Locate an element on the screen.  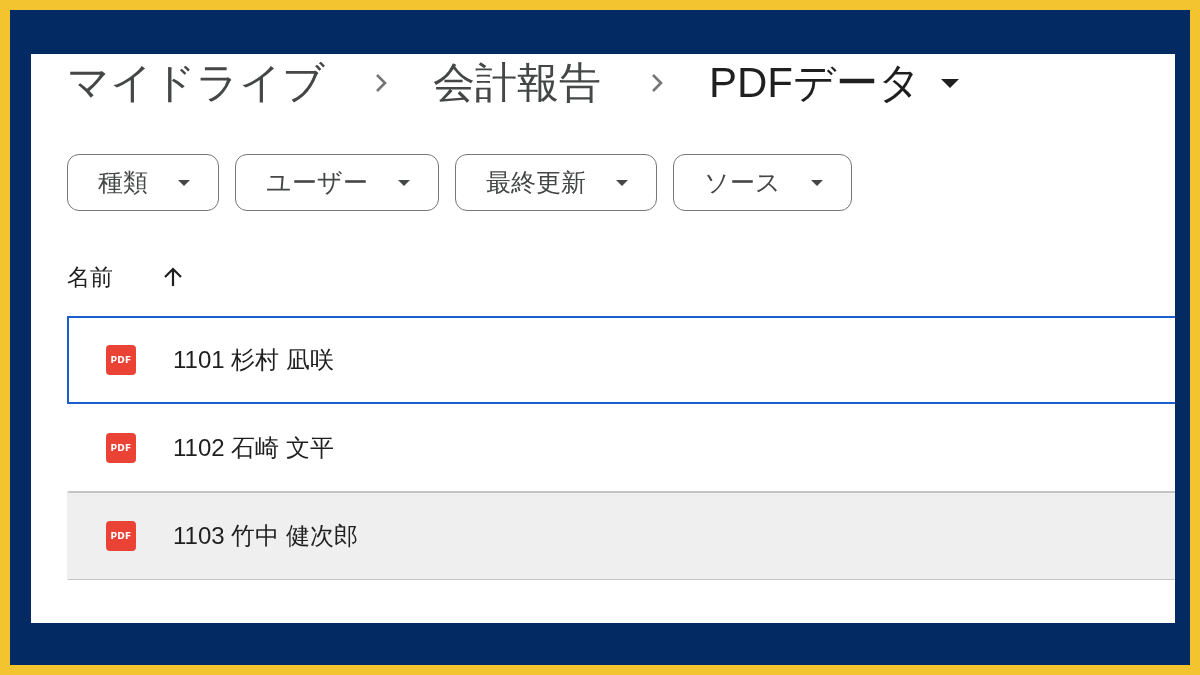
arrow-up-icon is located at coordinates (173, 277).